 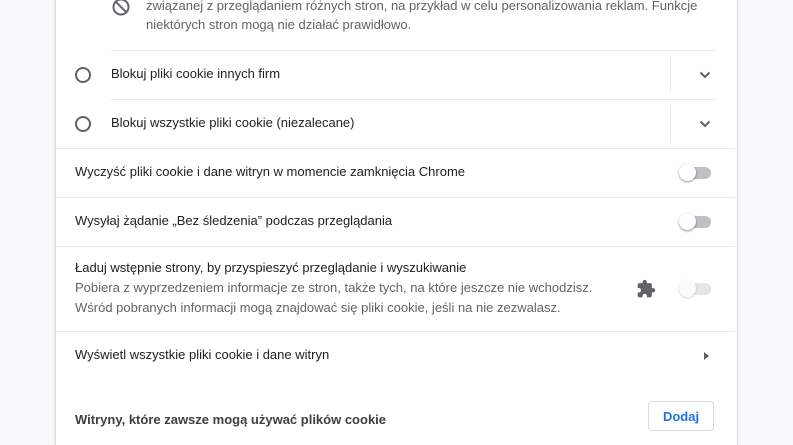 What do you see at coordinates (121, 11) in the screenshot?
I see `block-icon` at bounding box center [121, 11].